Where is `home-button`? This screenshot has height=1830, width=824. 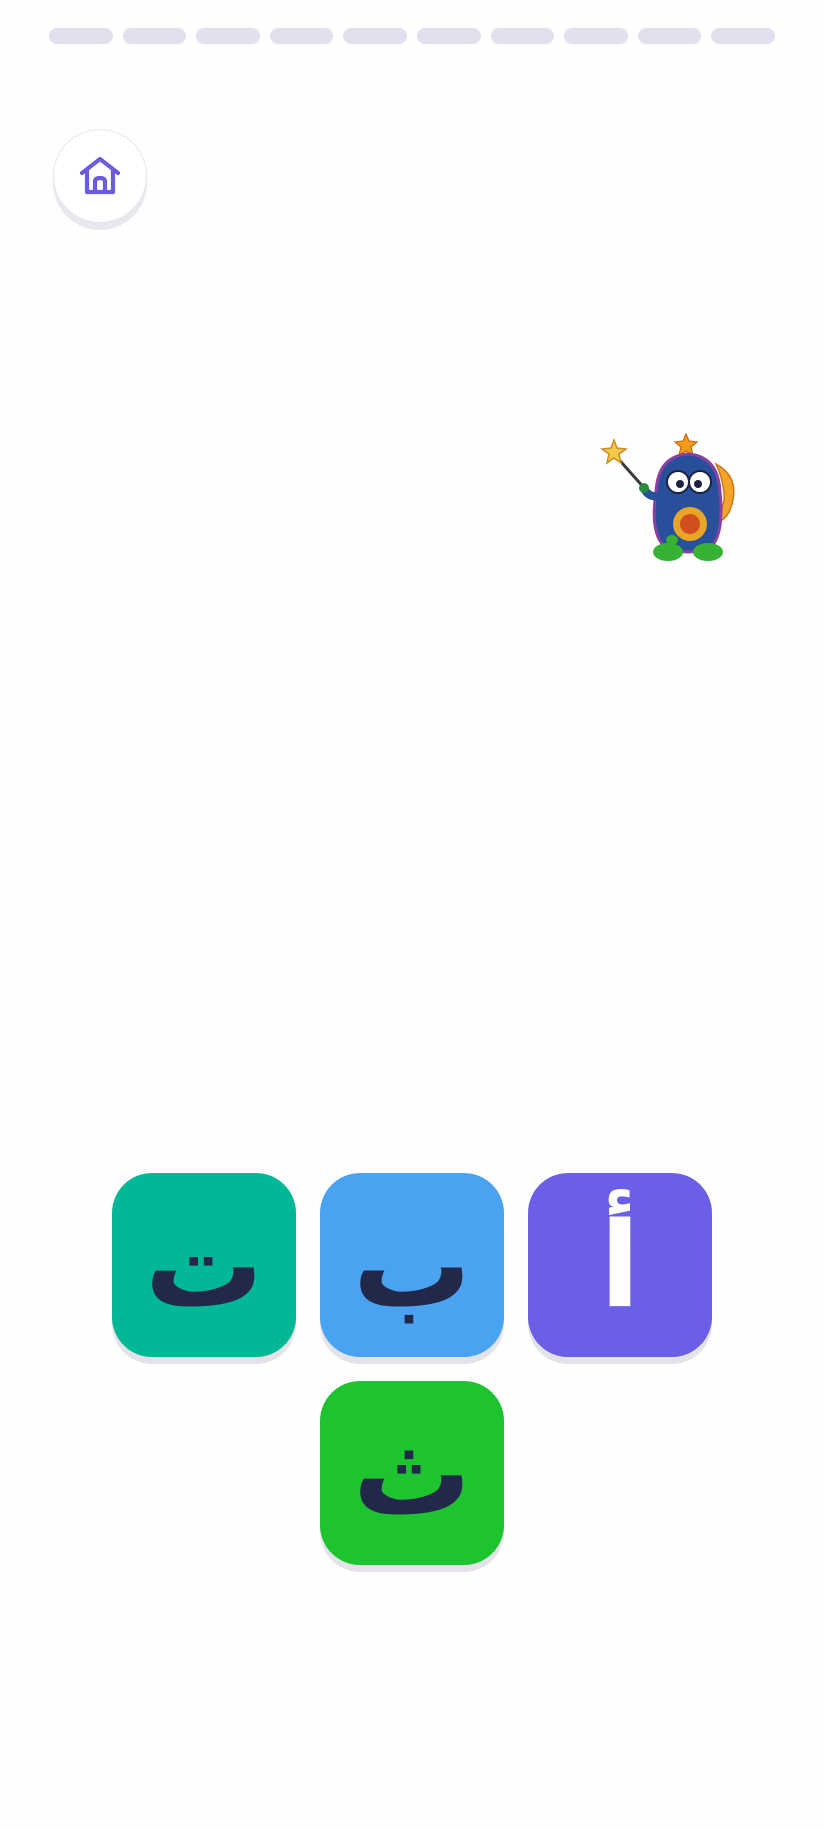
home-button is located at coordinates (100, 176).